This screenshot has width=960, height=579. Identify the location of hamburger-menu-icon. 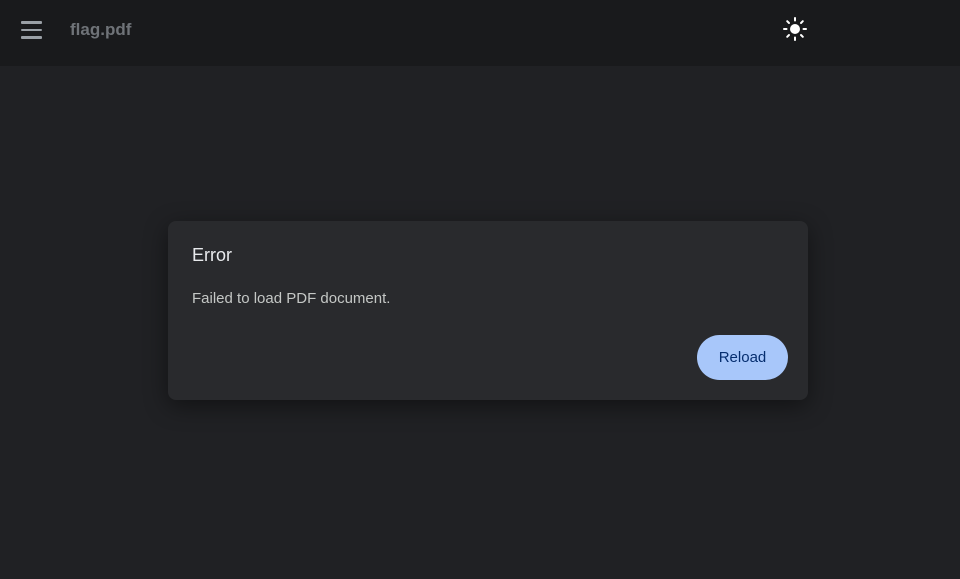
(31, 30).